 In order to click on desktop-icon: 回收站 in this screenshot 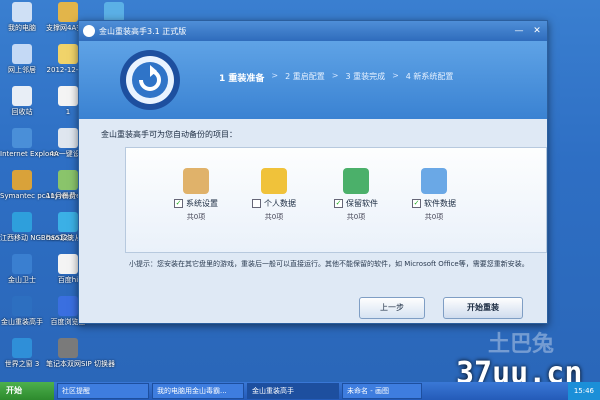, I will do `click(22, 101)`.